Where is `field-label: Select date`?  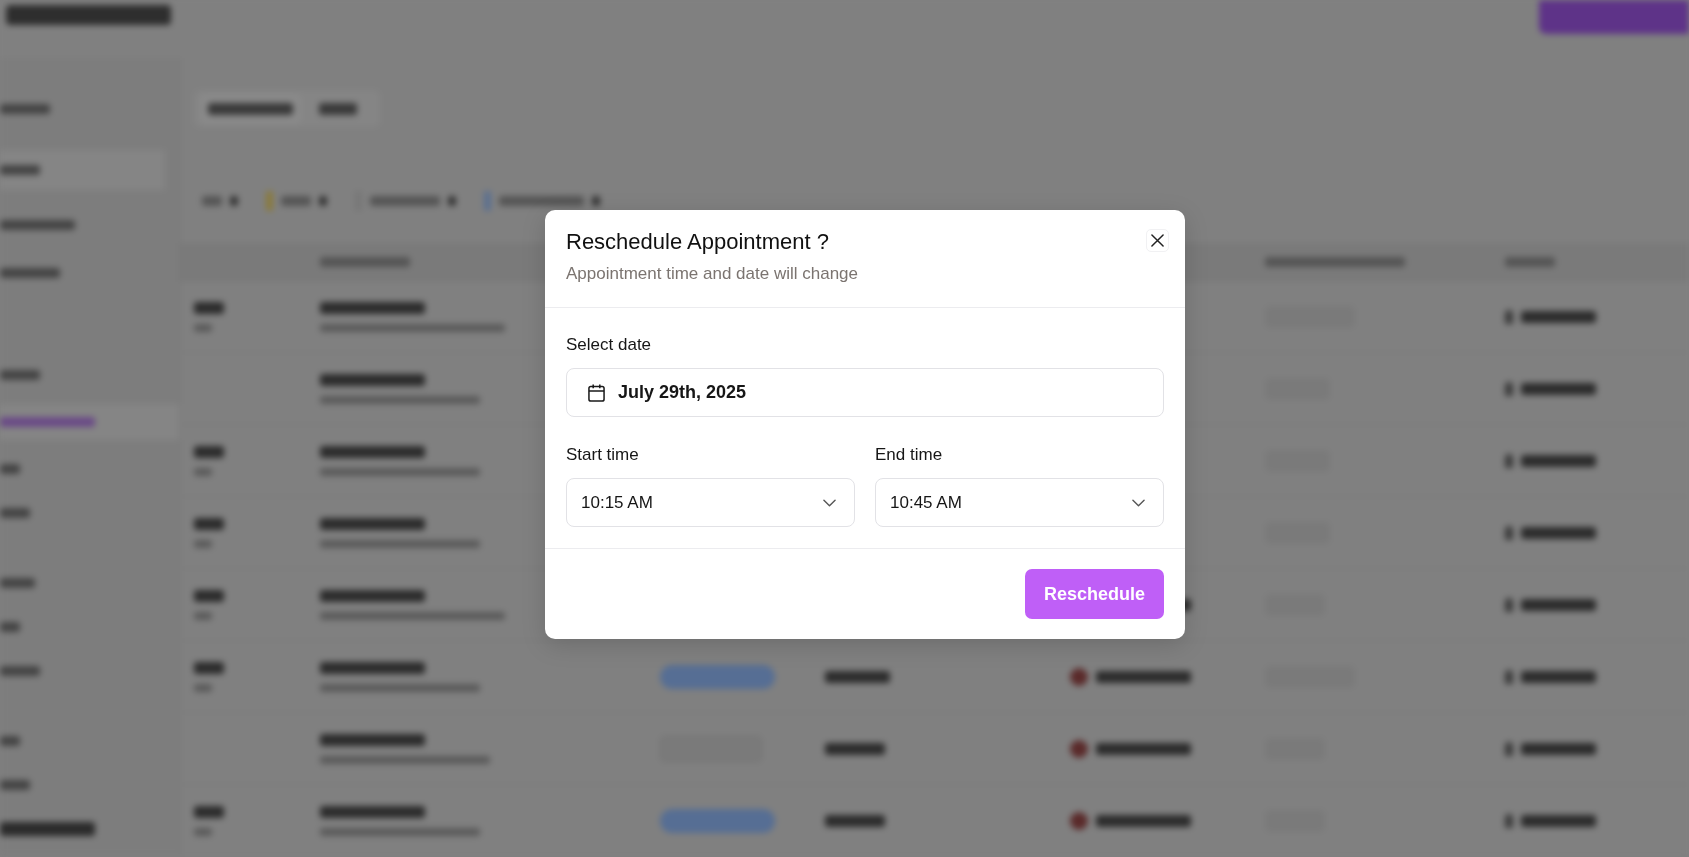 field-label: Select date is located at coordinates (609, 345).